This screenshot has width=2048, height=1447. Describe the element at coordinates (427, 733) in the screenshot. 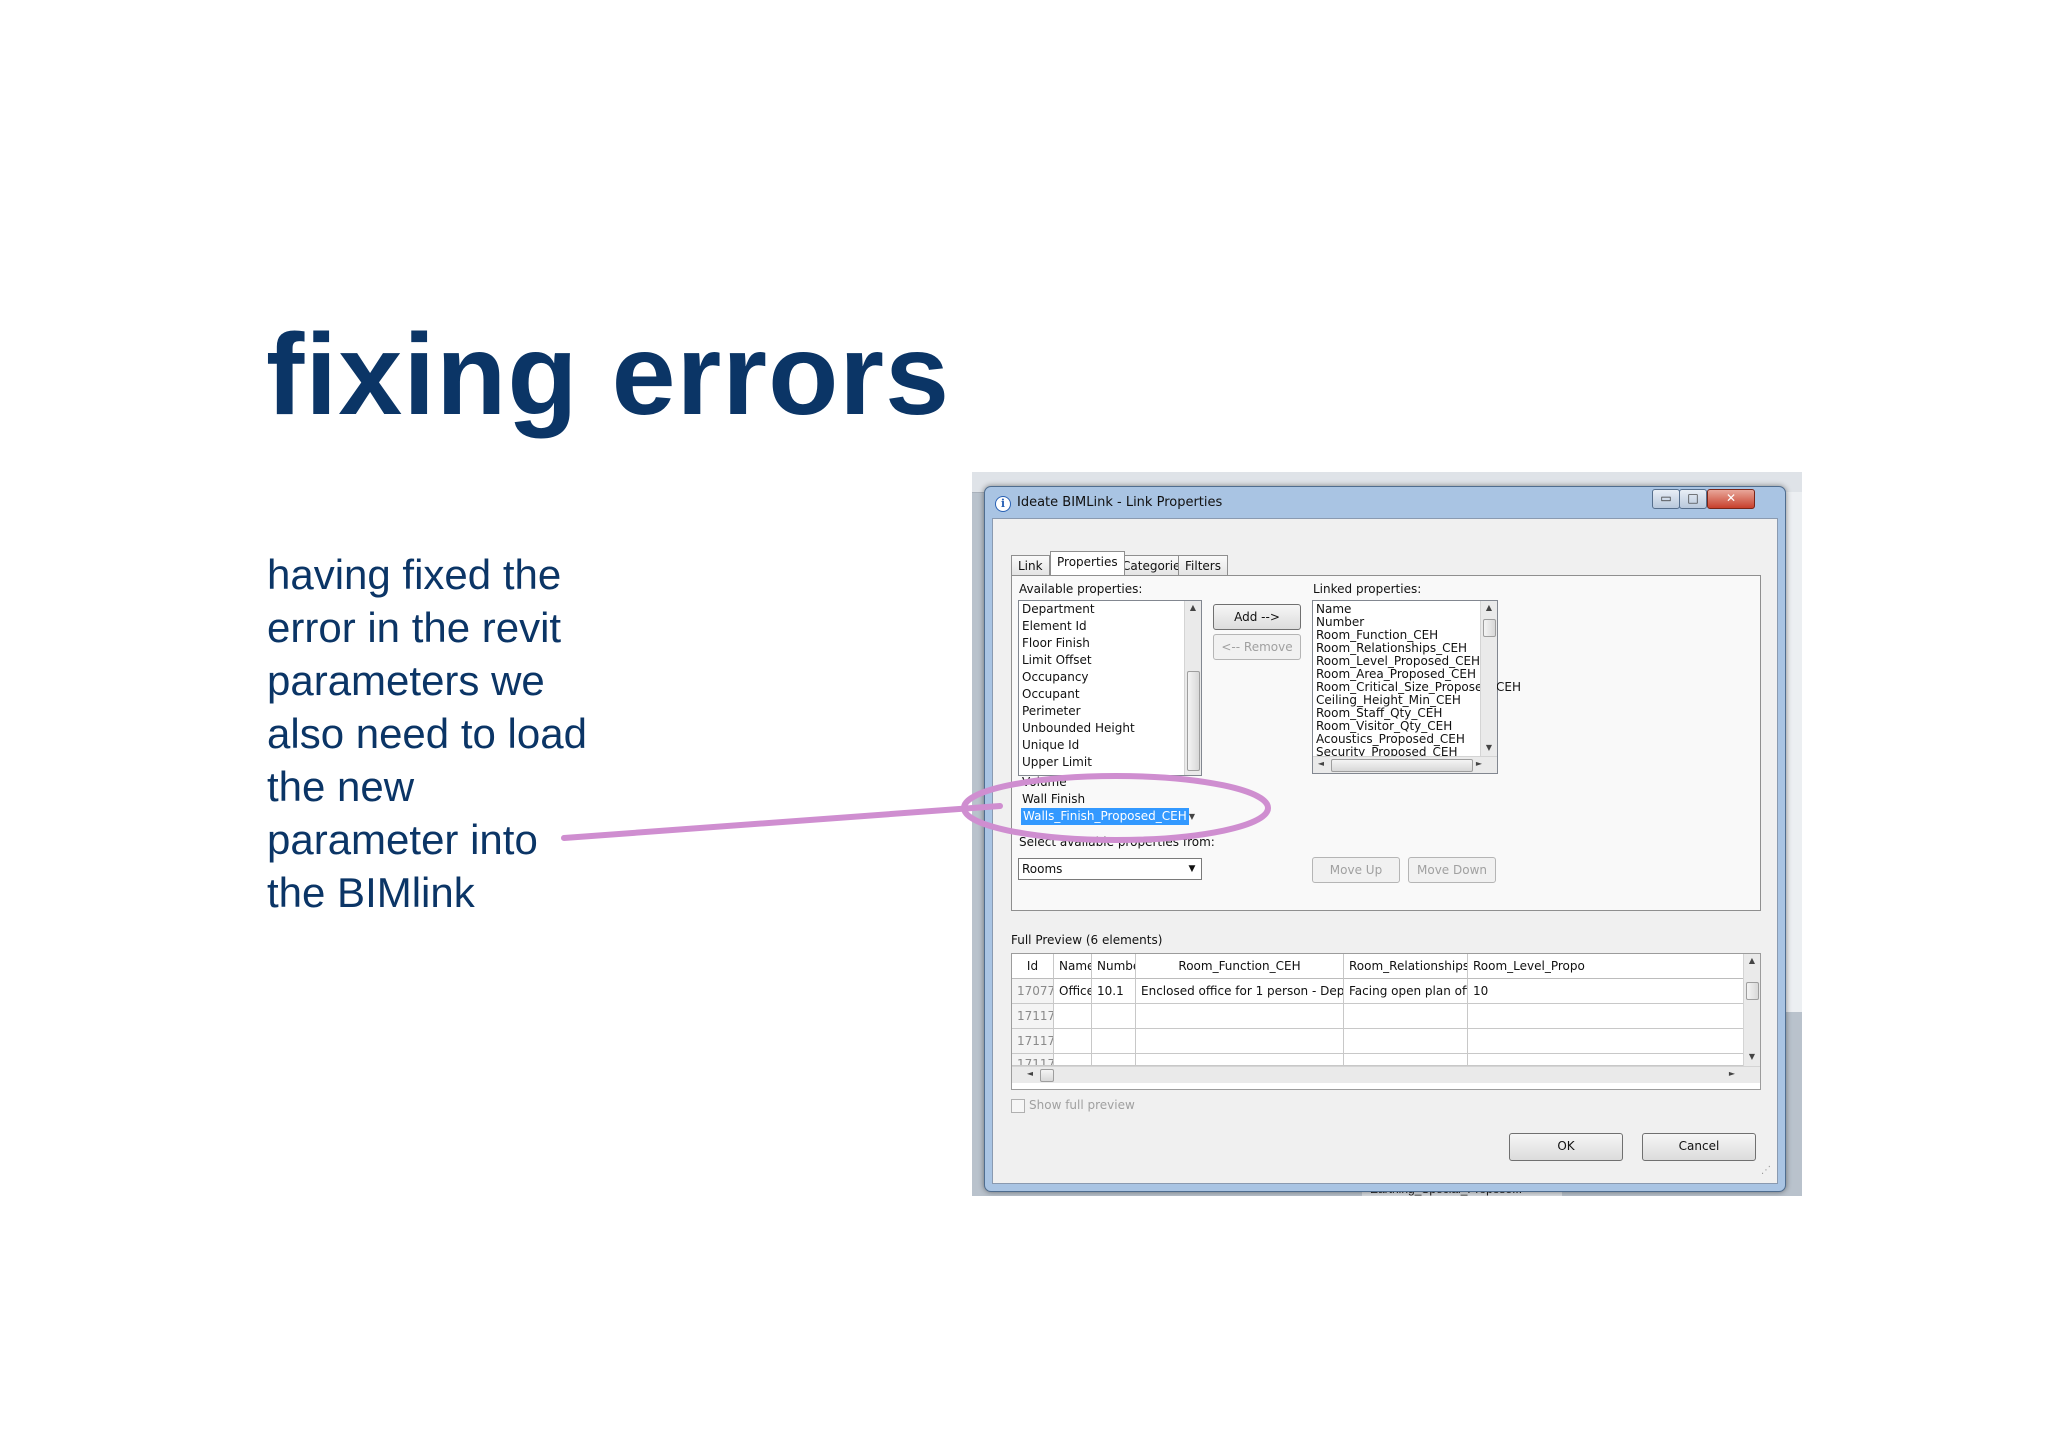

I see `body-line: also need to load` at that location.